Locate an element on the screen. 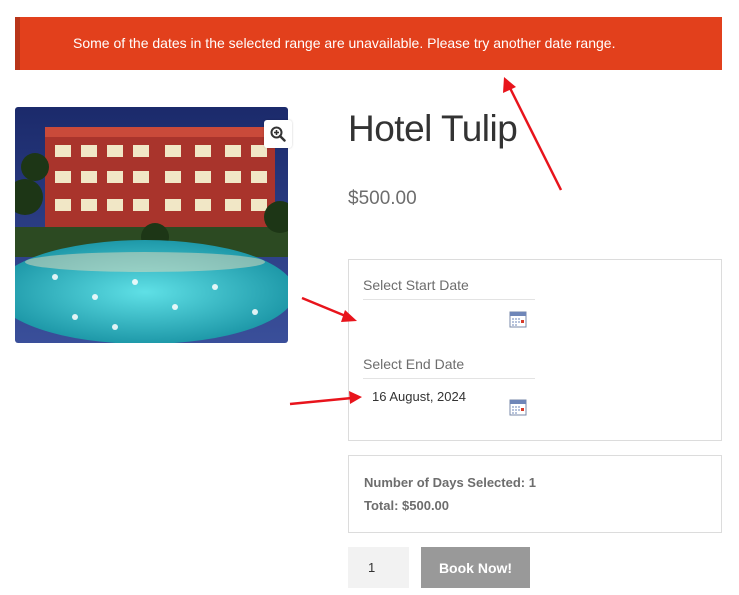  product-title: Hotel Tulip is located at coordinates (433, 128).